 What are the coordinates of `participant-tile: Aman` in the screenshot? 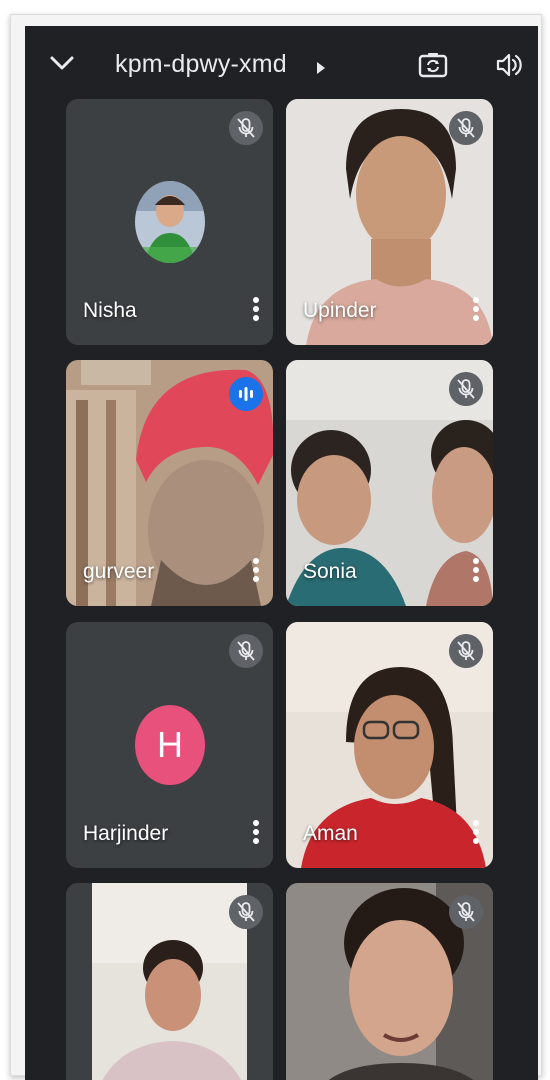 It's located at (389, 745).